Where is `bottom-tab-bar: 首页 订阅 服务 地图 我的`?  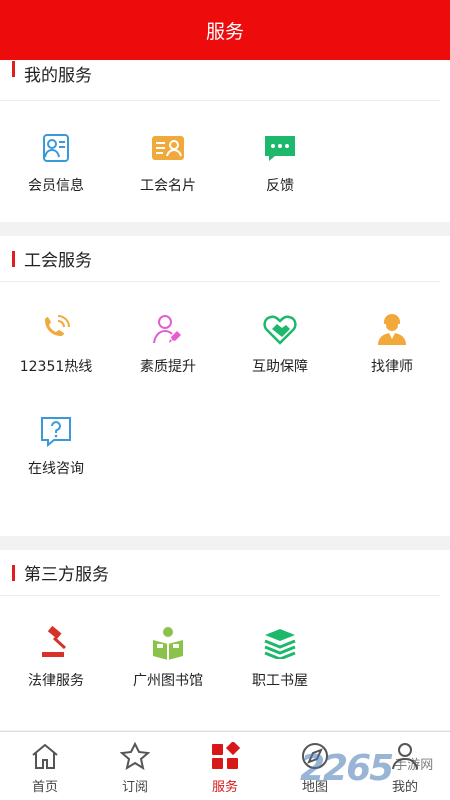
bottom-tab-bar: 首页 订阅 服务 地图 我的 is located at coordinates (225, 765).